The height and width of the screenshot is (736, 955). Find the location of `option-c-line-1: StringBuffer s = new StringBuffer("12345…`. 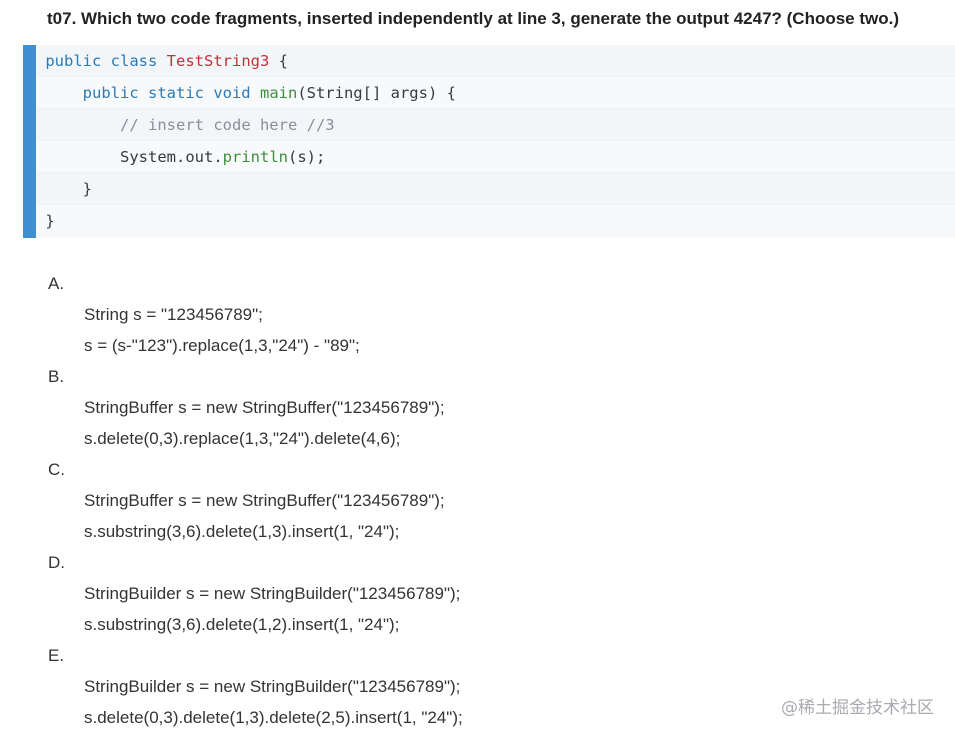

option-c-line-1: StringBuffer s = new StringBuffer("12345… is located at coordinates (264, 500).